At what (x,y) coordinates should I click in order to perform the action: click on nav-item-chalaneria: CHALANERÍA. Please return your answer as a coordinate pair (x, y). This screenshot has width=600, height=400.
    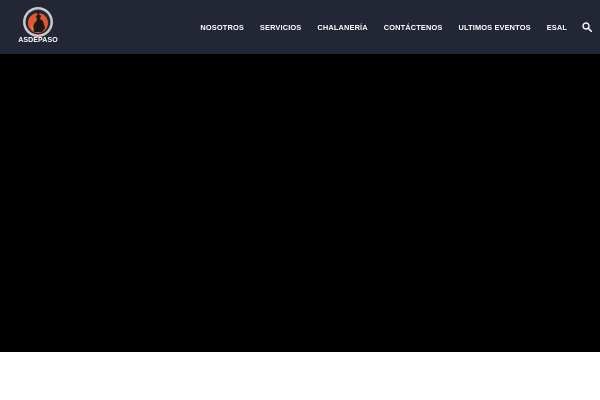
    Looking at the image, I should click on (342, 27).